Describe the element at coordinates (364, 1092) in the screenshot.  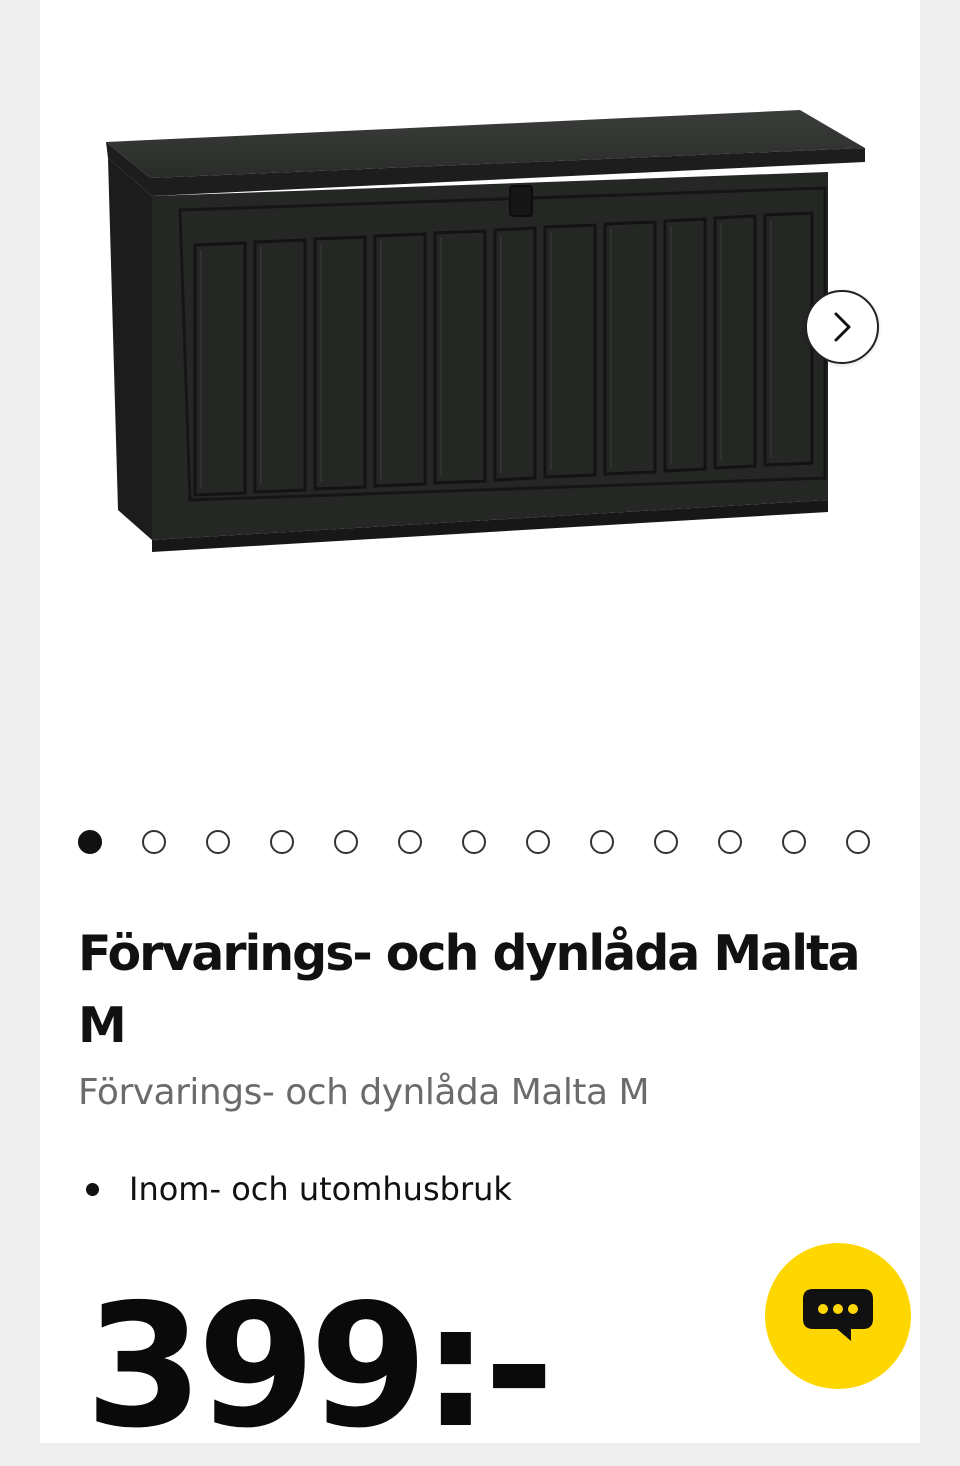
I see `product-subtitle: Förvarings- och dynlåda Malta M` at that location.